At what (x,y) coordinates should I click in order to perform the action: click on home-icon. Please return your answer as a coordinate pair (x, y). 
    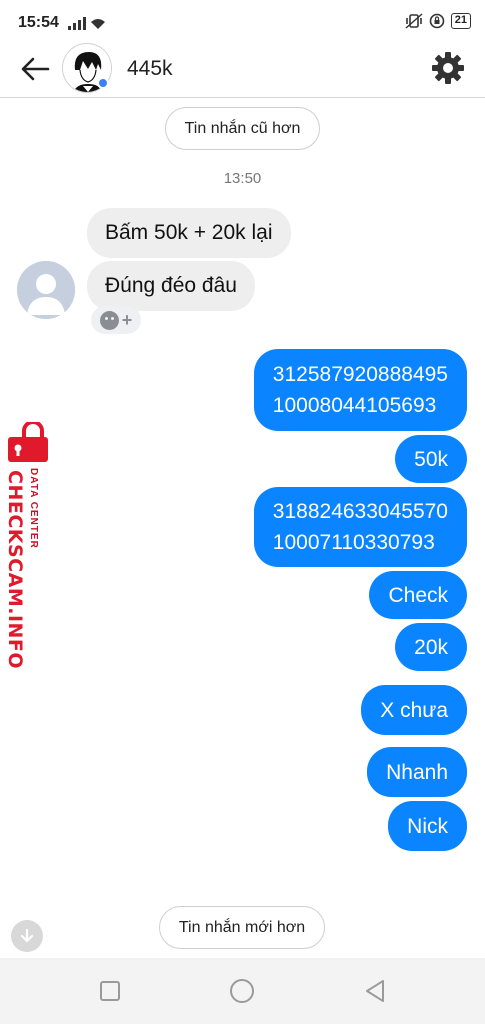
    Looking at the image, I should click on (242, 991).